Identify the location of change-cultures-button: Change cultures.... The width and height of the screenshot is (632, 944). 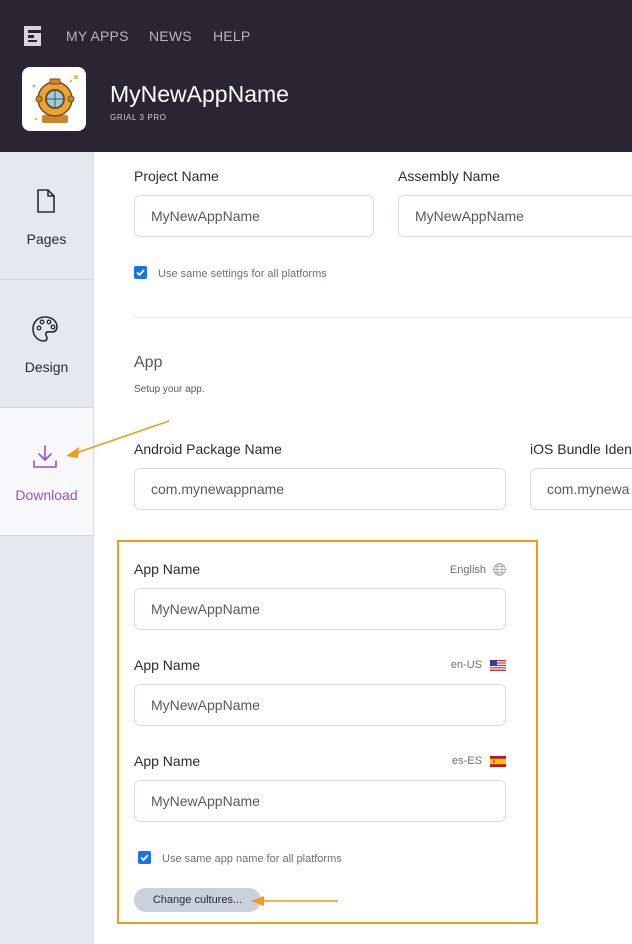
(197, 900).